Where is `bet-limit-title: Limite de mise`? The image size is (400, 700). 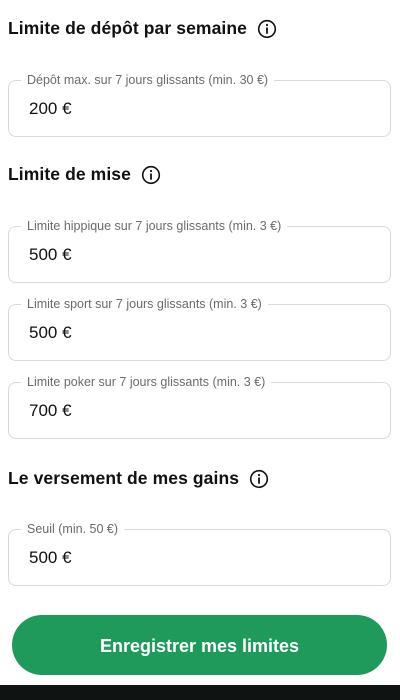
bet-limit-title: Limite de mise is located at coordinates (84, 174).